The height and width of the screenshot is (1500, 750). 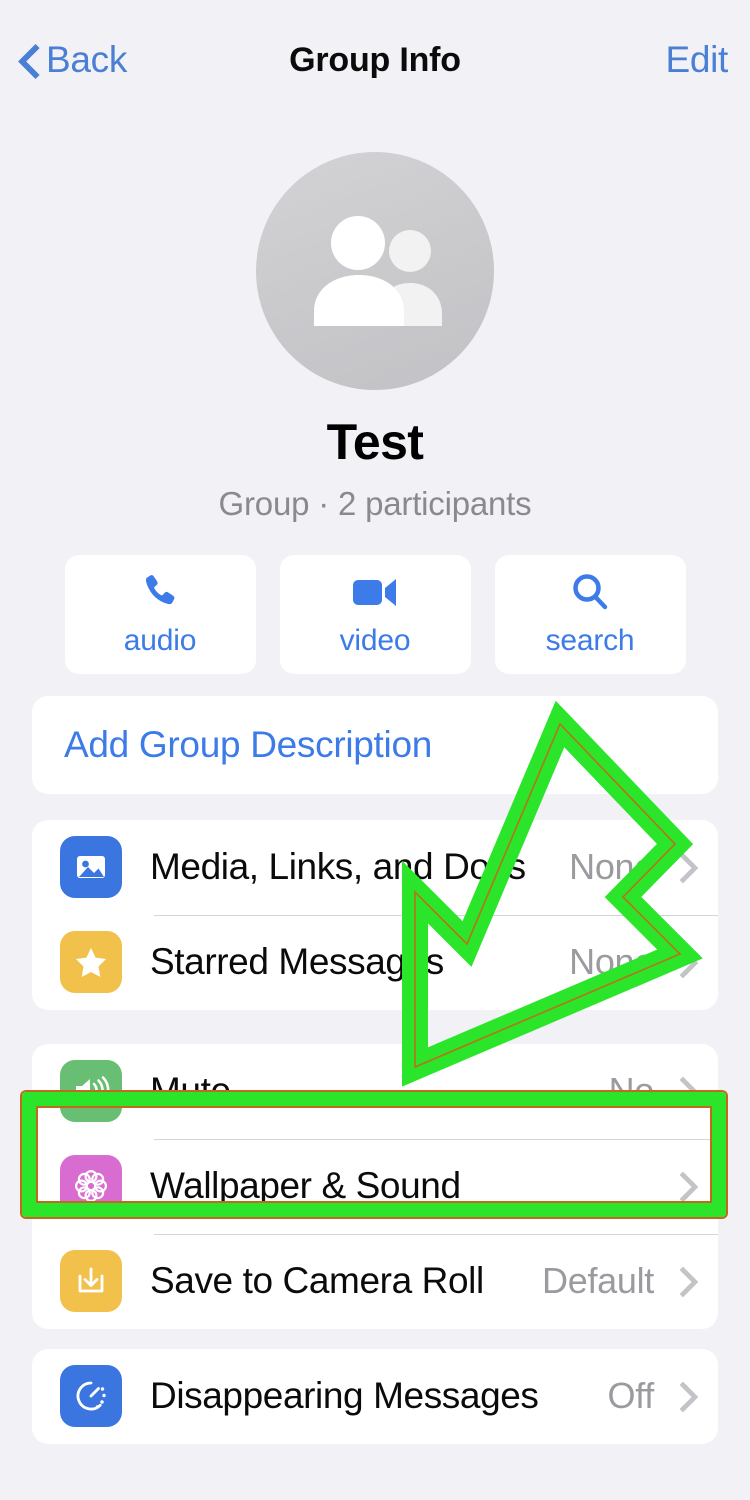 What do you see at coordinates (375, 592) in the screenshot?
I see `video-camera-icon` at bounding box center [375, 592].